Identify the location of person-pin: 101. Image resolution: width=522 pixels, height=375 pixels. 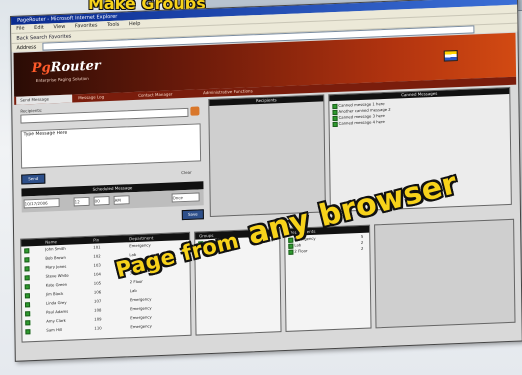
(97, 247).